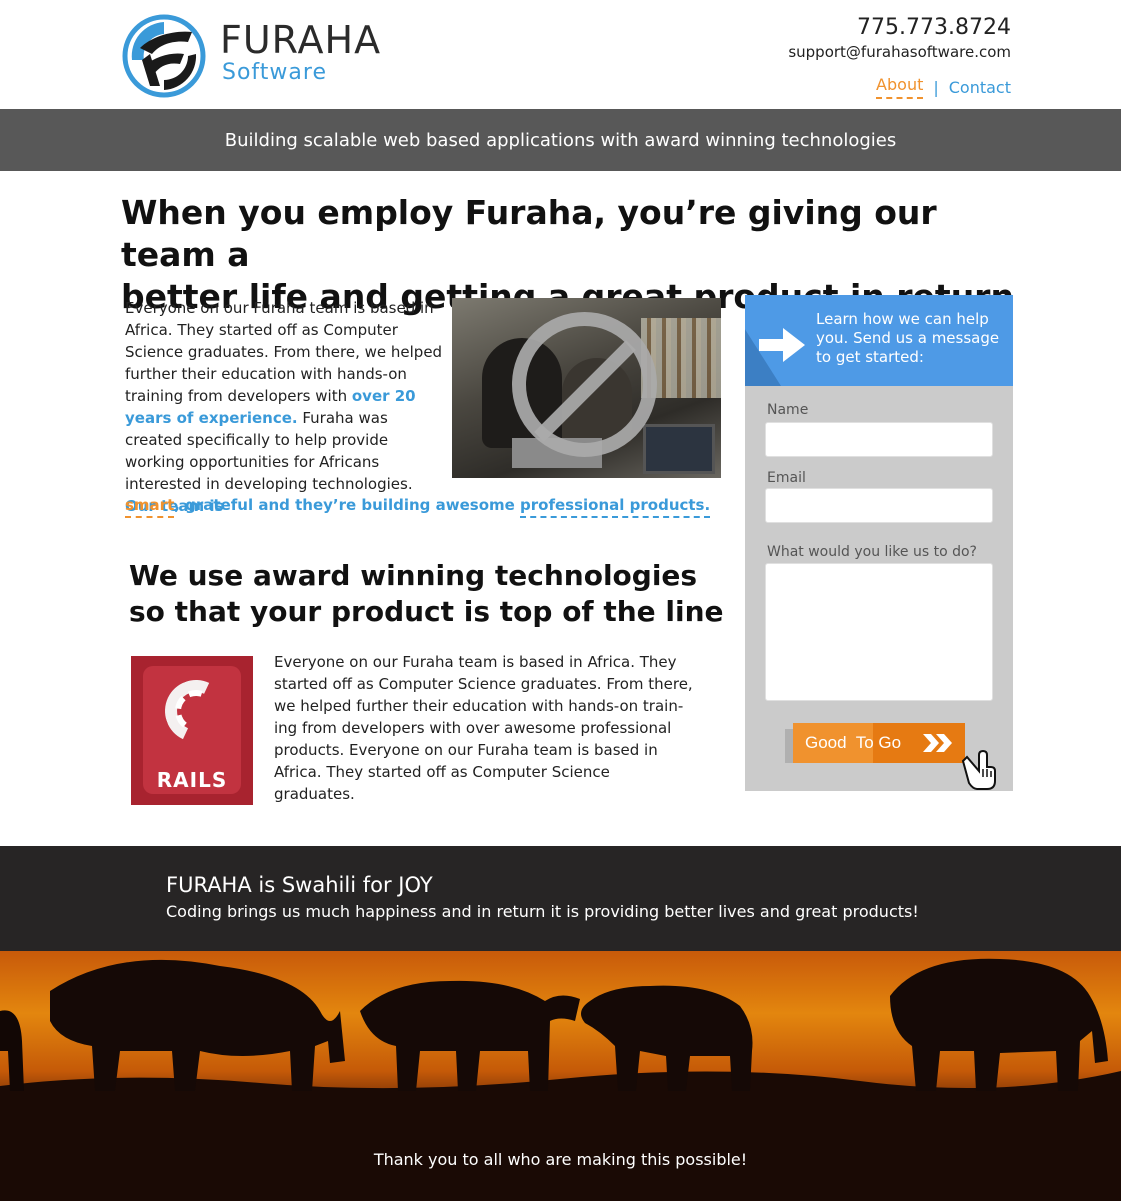 The image size is (1121, 1201). What do you see at coordinates (788, 410) in the screenshot?
I see `name-label: Name` at bounding box center [788, 410].